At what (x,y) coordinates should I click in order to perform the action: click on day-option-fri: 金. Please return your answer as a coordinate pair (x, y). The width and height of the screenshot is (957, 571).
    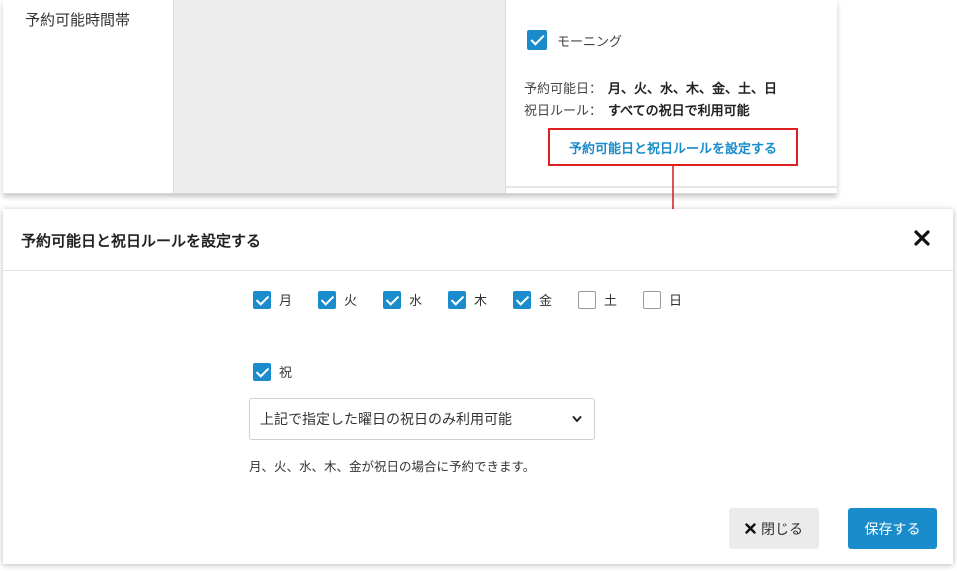
    Looking at the image, I should click on (545, 299).